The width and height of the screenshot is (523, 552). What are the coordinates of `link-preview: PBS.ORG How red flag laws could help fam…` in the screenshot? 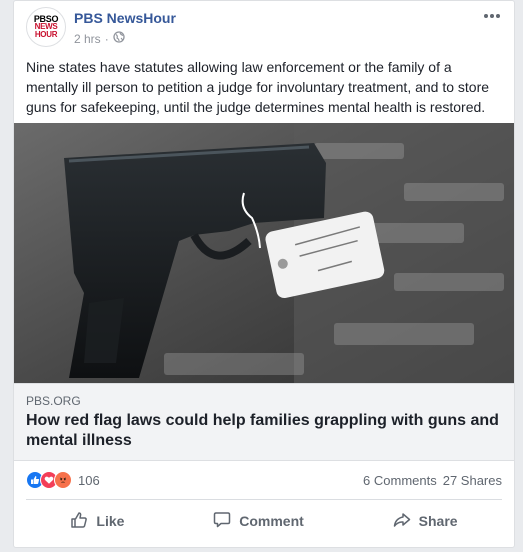 It's located at (264, 422).